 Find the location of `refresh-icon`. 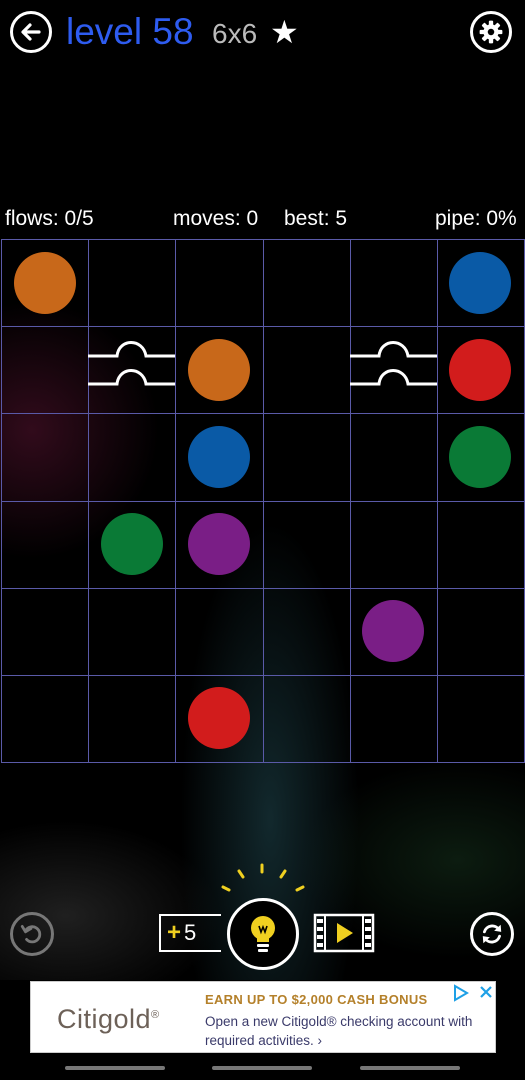

refresh-icon is located at coordinates (492, 934).